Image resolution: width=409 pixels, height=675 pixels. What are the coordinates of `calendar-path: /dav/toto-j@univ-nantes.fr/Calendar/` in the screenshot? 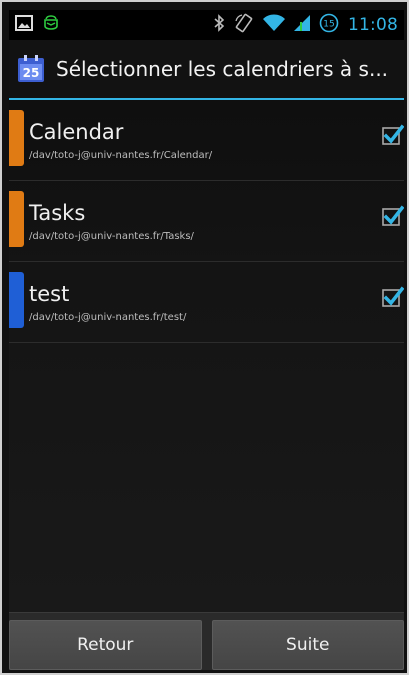 It's located at (121, 155).